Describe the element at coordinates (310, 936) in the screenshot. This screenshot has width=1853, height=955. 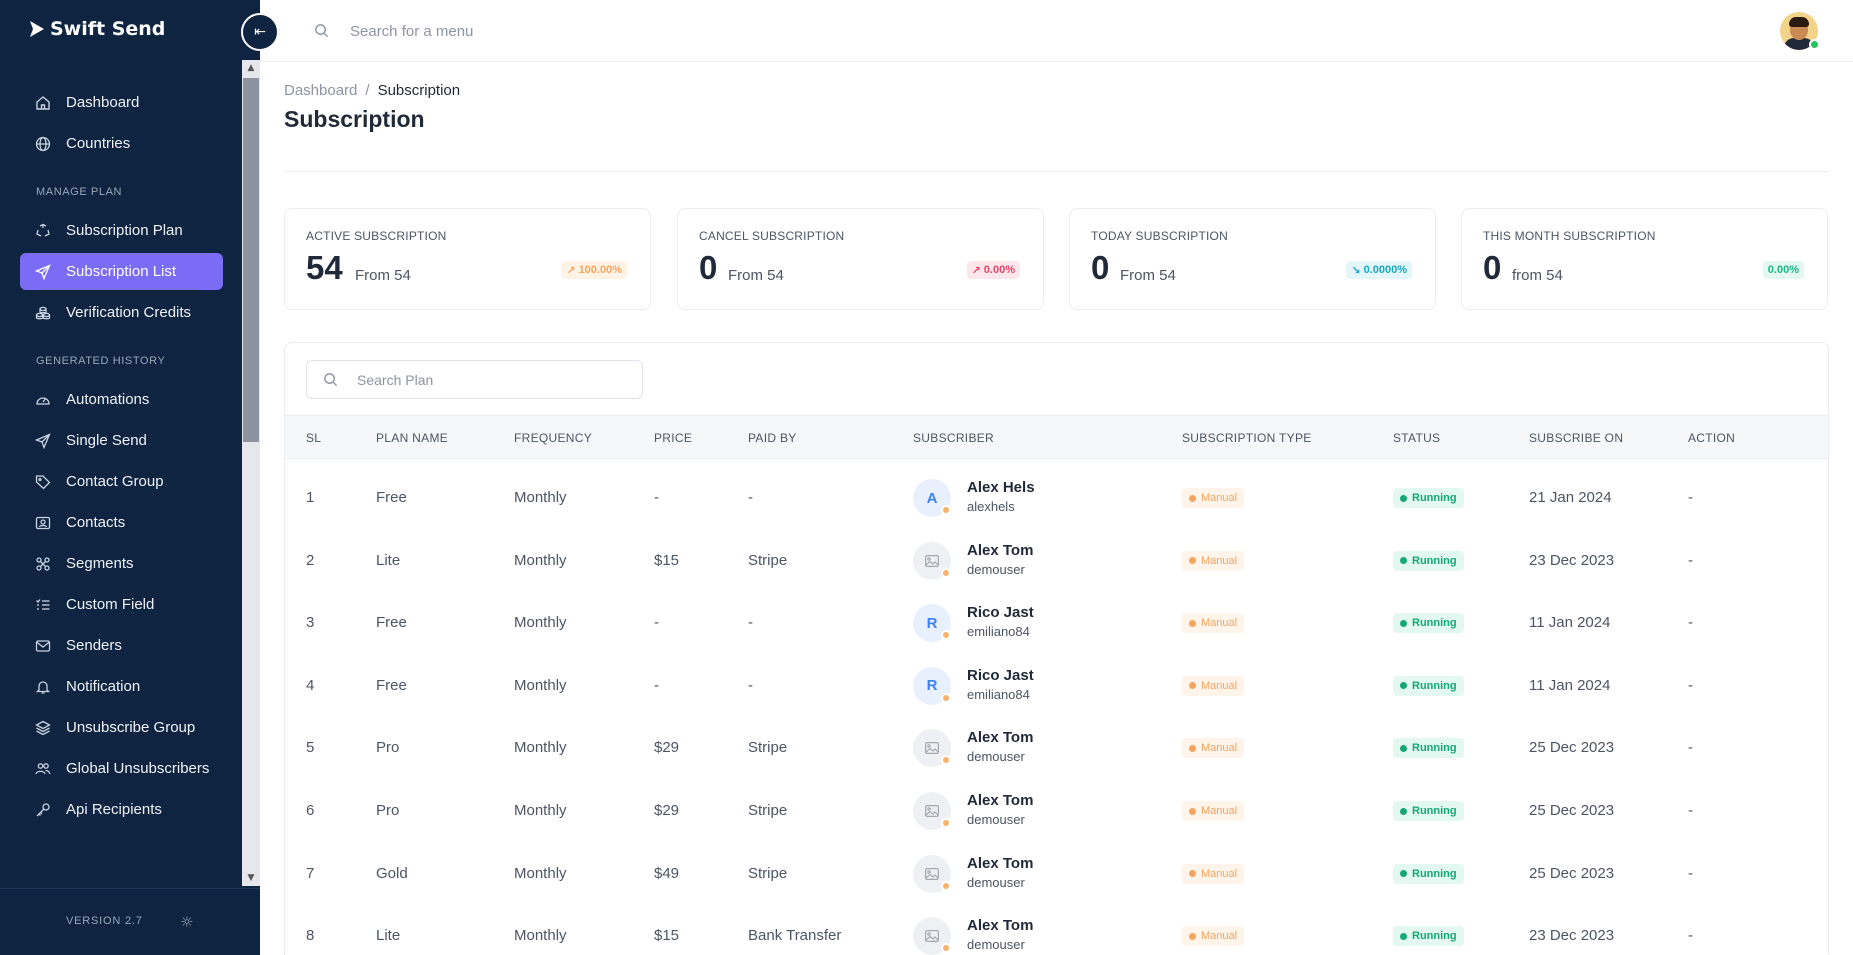
I see `cell-sl: 8` at that location.